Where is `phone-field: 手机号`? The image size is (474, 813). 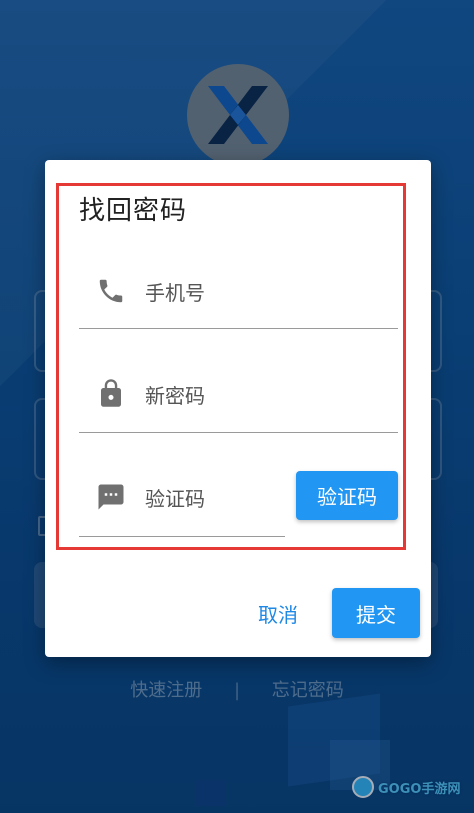 phone-field: 手机号 is located at coordinates (239, 301).